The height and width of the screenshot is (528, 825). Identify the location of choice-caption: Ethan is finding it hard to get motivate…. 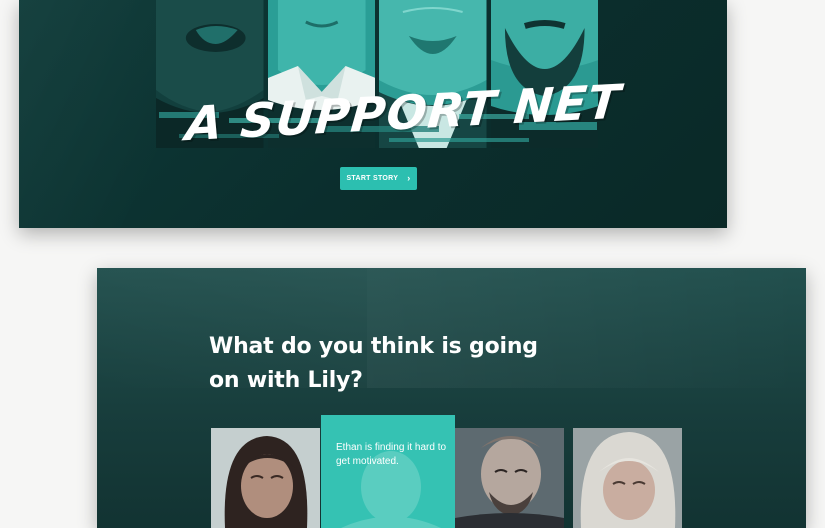
(391, 454).